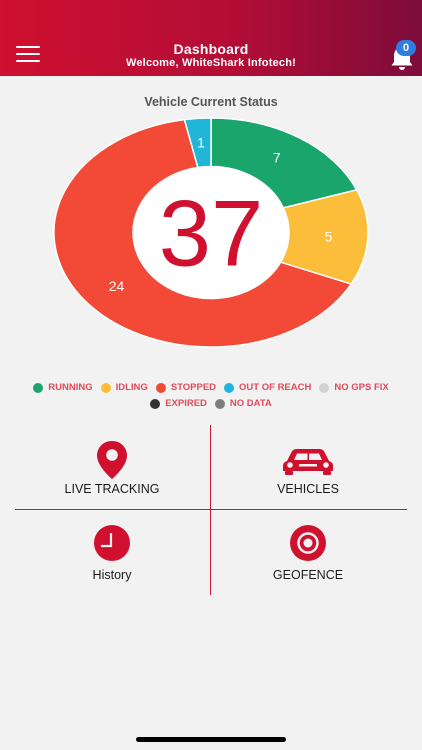 Image resolution: width=422 pixels, height=750 pixels. Describe the element at coordinates (308, 489) in the screenshot. I see `vehicles-label: VEHICLES` at that location.